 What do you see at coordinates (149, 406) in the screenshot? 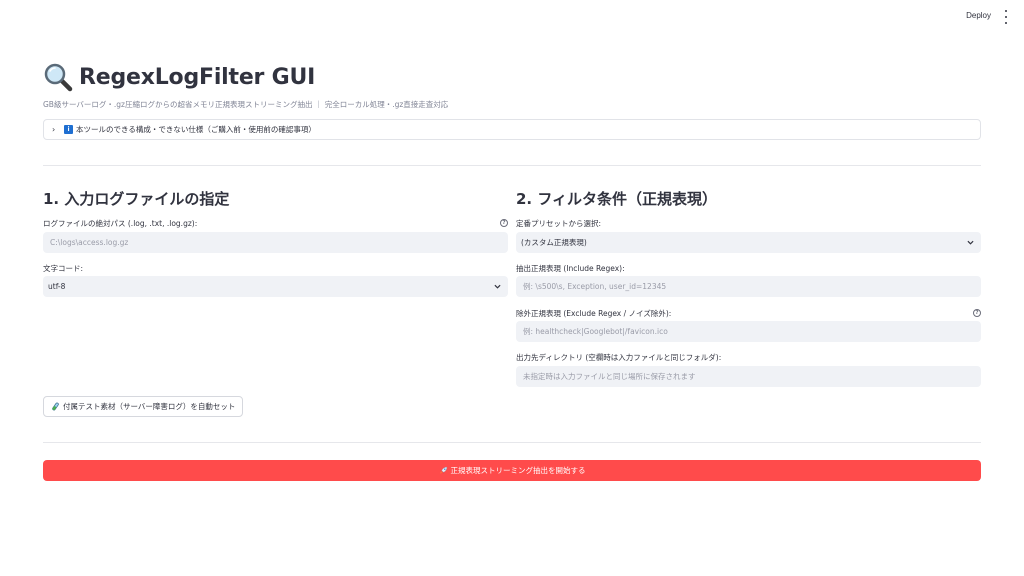
I see `load-sample-label: 付属テスト素材（サーバー障害ログ）を自動セット` at bounding box center [149, 406].